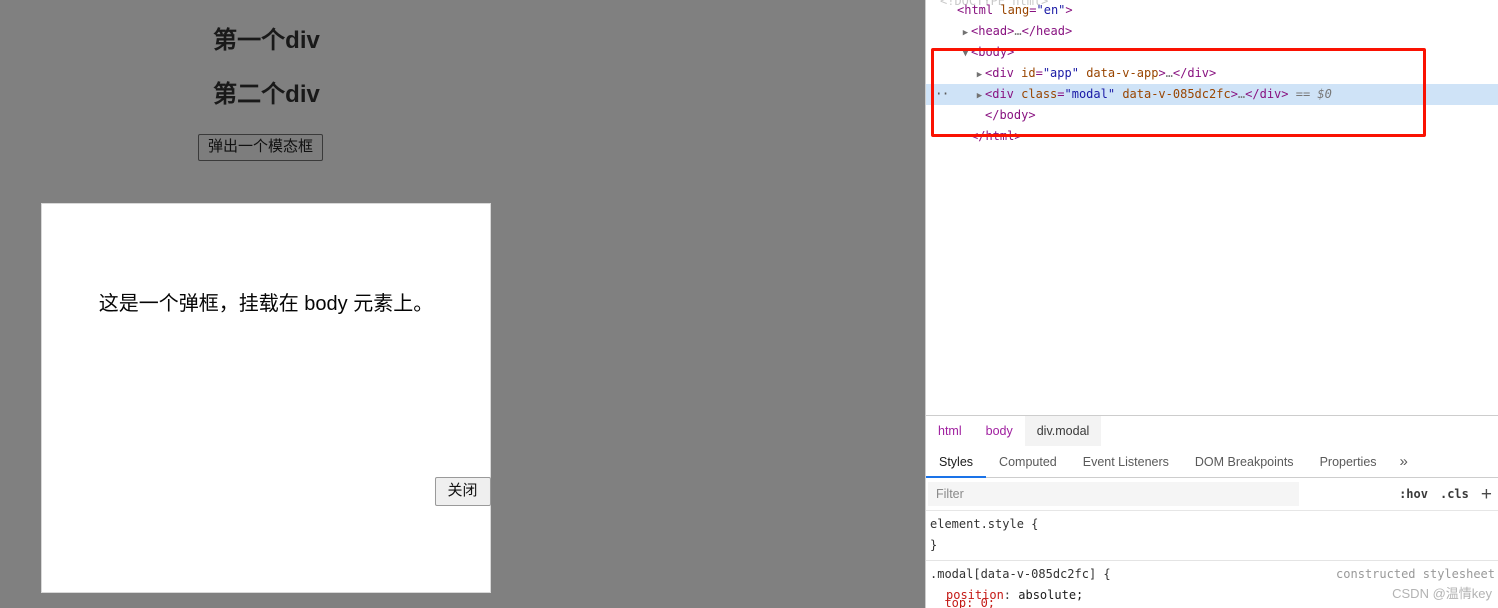  What do you see at coordinates (999, 431) in the screenshot?
I see `breadcrumb-item-body: body` at bounding box center [999, 431].